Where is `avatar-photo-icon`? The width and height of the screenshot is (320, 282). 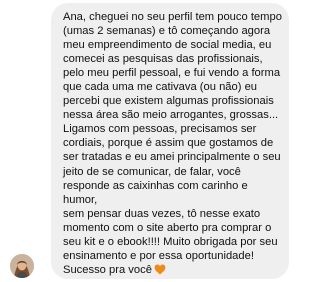 avatar-photo-icon is located at coordinates (22, 266).